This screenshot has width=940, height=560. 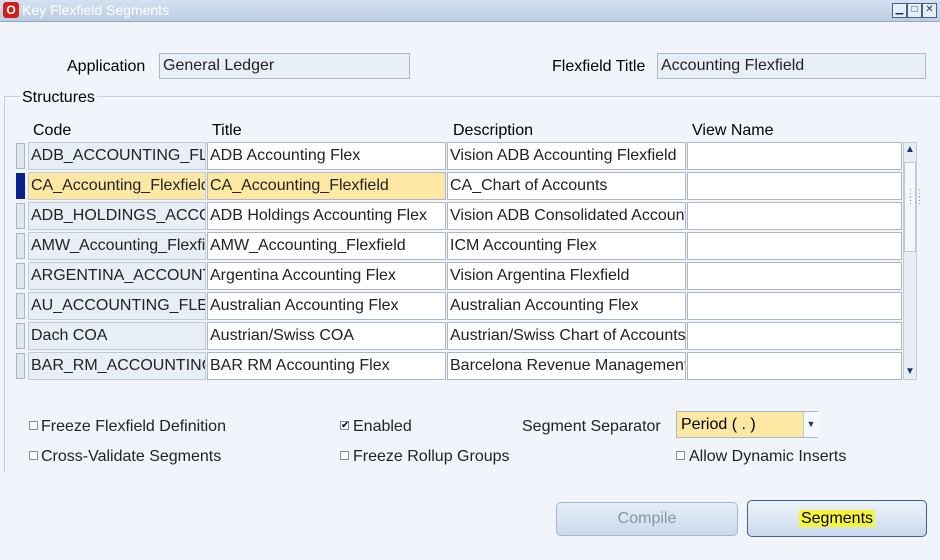 I want to click on column-header-code: Code, so click(x=52, y=130).